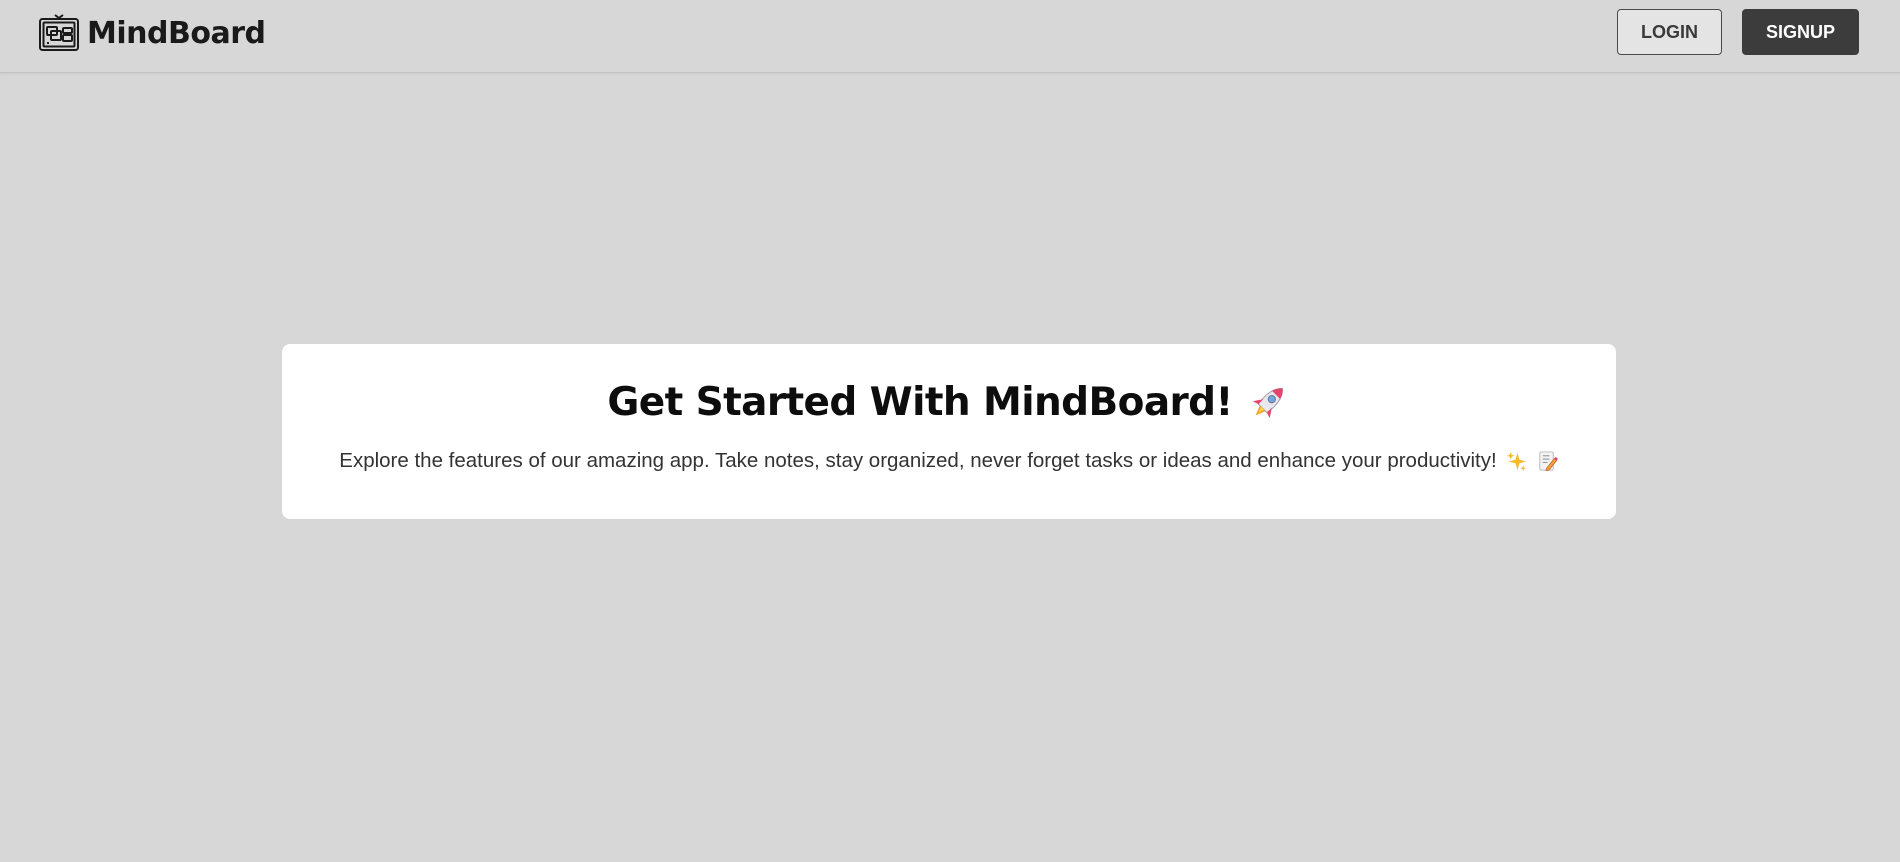 Image resolution: width=1900 pixels, height=862 pixels. I want to click on login-button: LOGIN, so click(1669, 32).